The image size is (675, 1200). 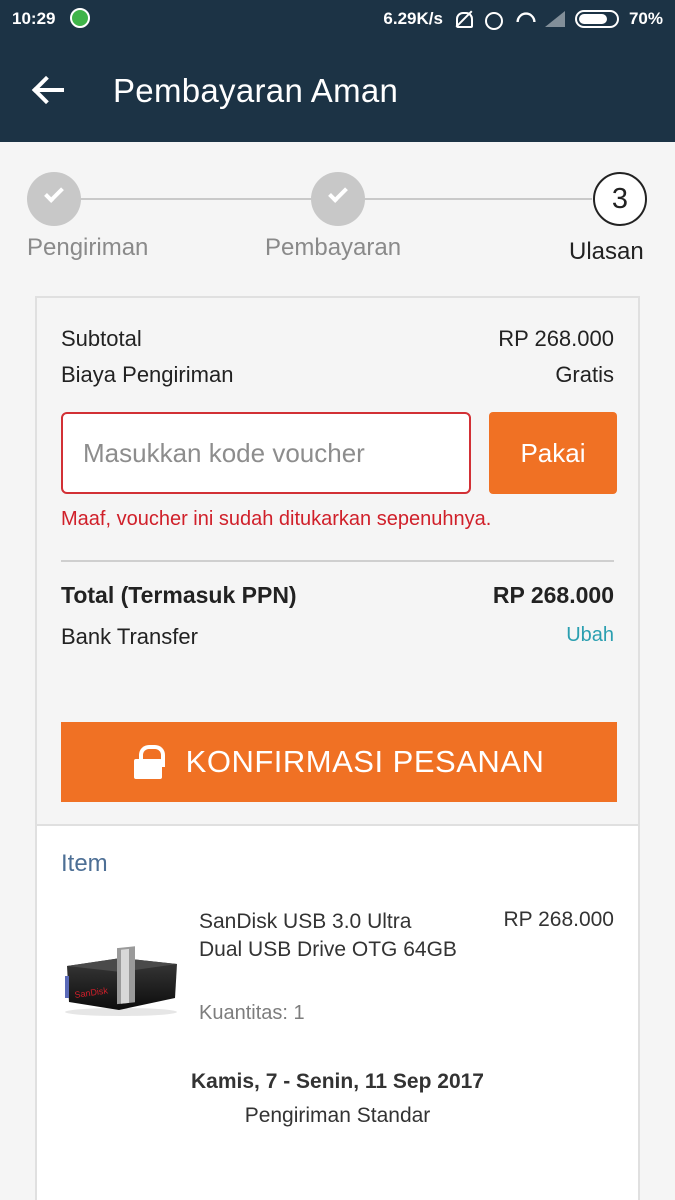 I want to click on product-price: RP 268.000, so click(x=558, y=919).